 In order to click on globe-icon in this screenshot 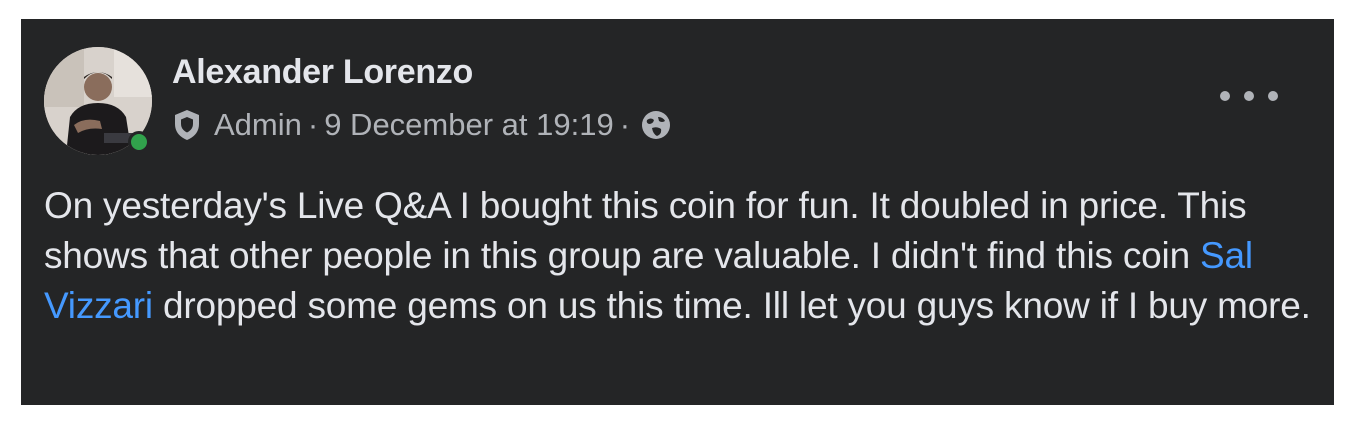, I will do `click(656, 125)`.